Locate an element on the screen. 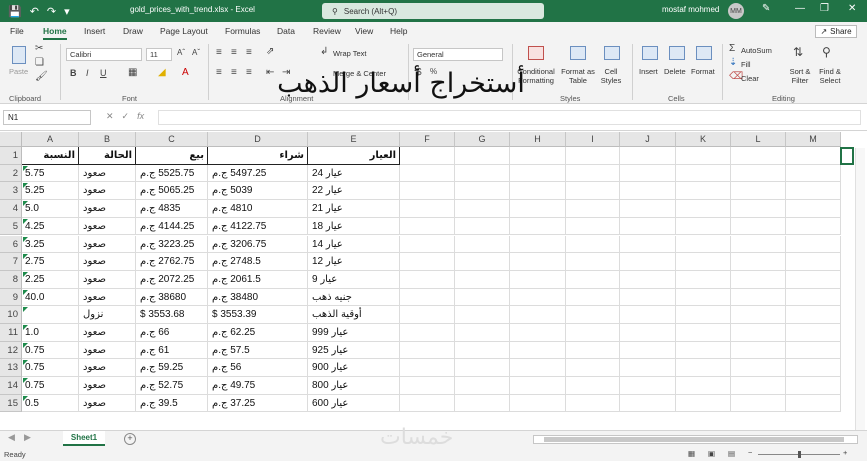 The image size is (867, 461). zoom-slider-thumb is located at coordinates (799, 454).